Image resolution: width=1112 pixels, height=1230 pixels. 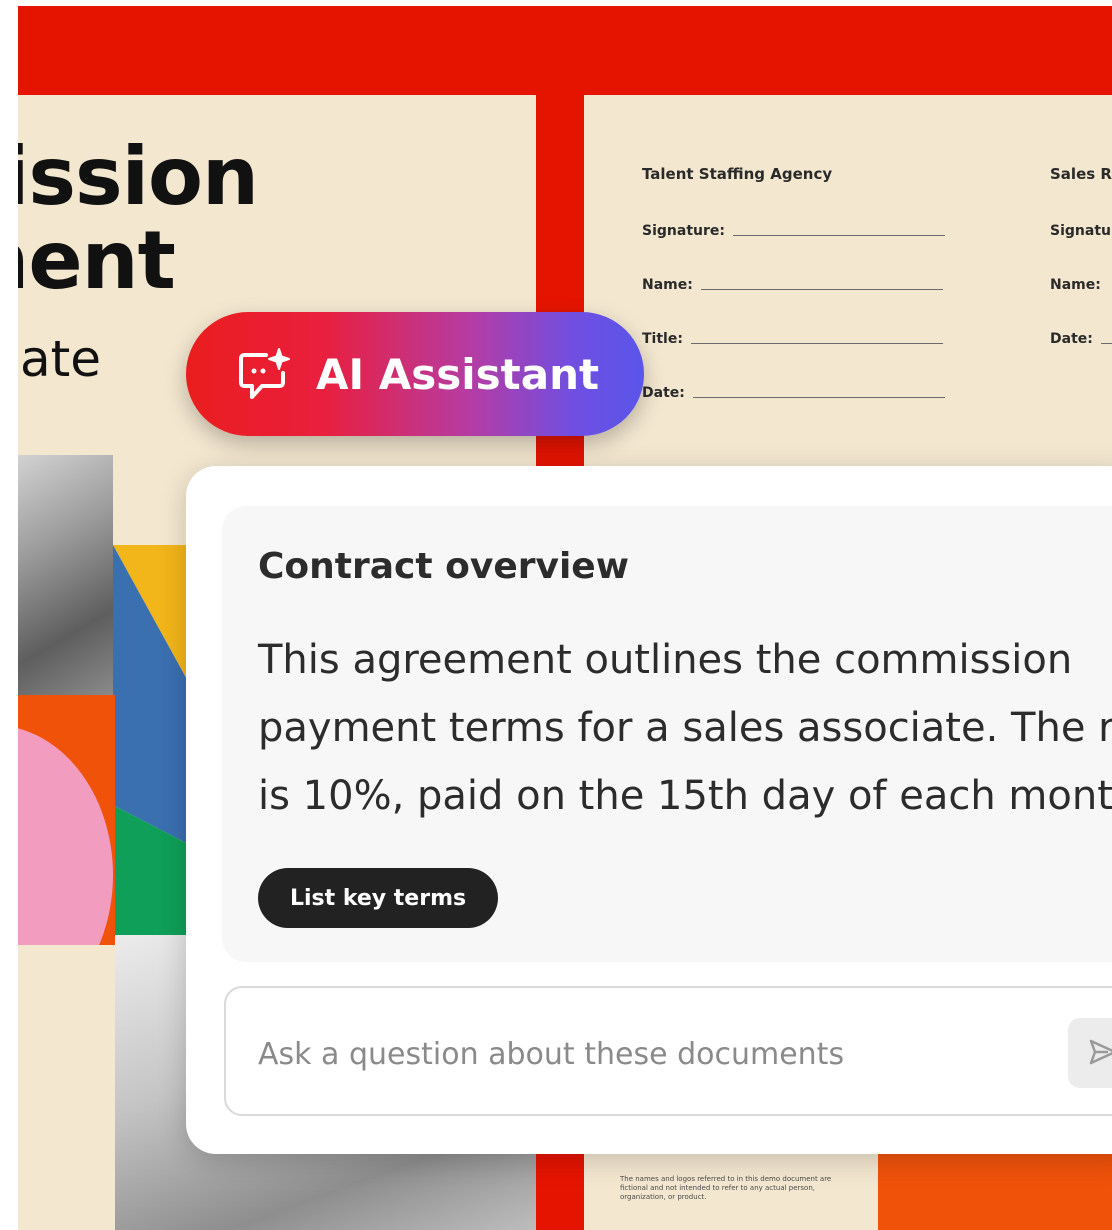 What do you see at coordinates (138, 176) in the screenshot?
I see `document-title-line-1: nission` at bounding box center [138, 176].